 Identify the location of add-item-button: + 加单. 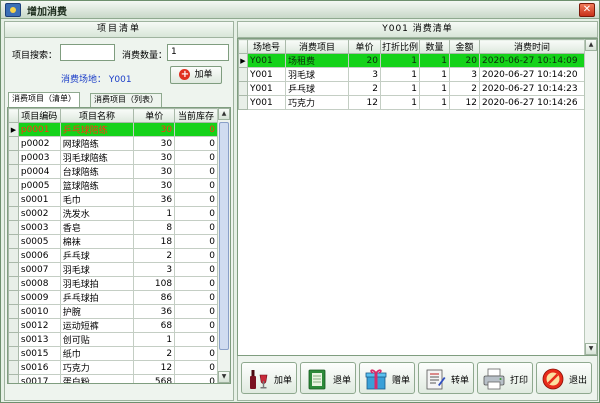
(196, 75).